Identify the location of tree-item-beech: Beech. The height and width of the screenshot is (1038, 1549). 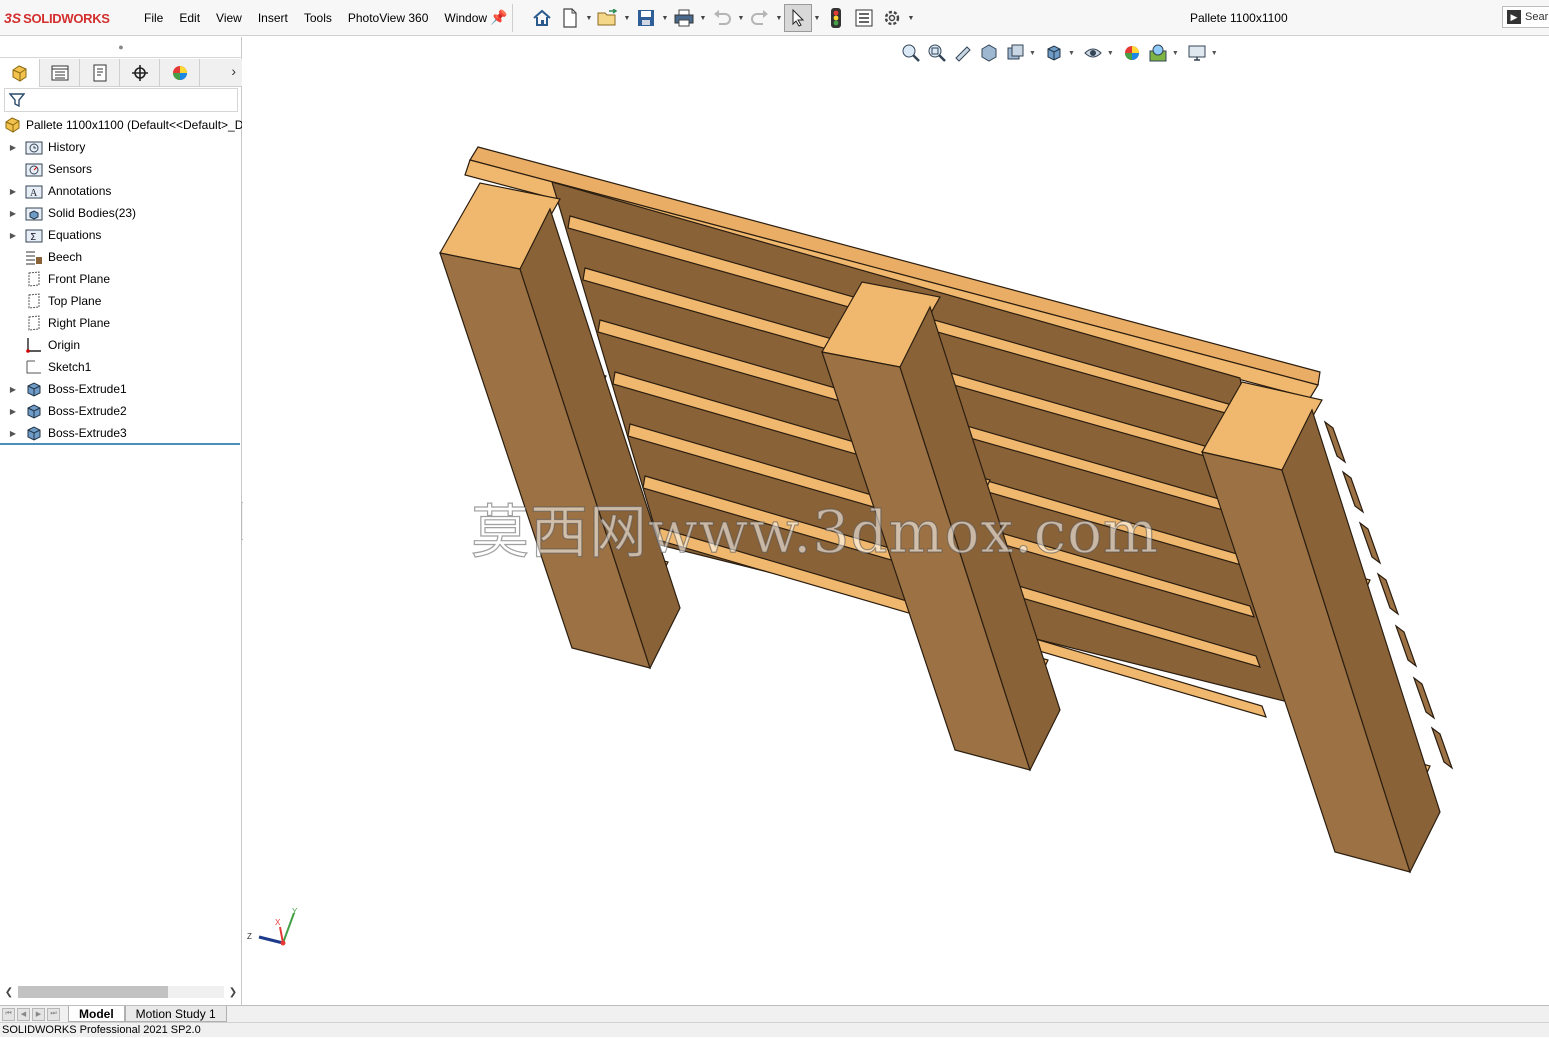
(121, 257).